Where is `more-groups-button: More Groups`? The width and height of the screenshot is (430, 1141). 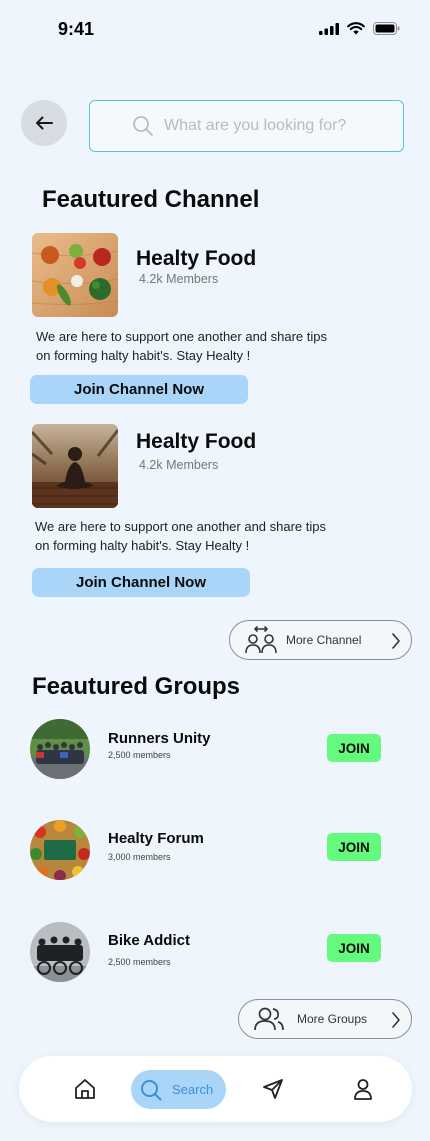
more-groups-button: More Groups is located at coordinates (325, 1019).